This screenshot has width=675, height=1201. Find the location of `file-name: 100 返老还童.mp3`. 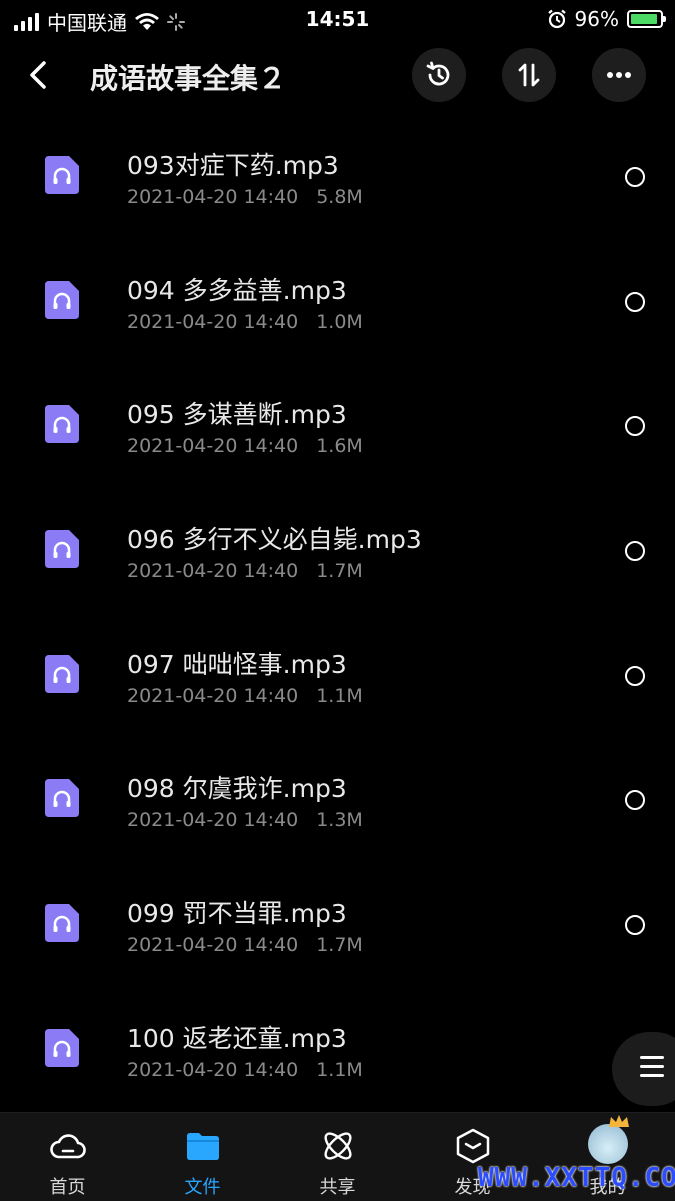

file-name: 100 返老还童.mp3 is located at coordinates (237, 1038).